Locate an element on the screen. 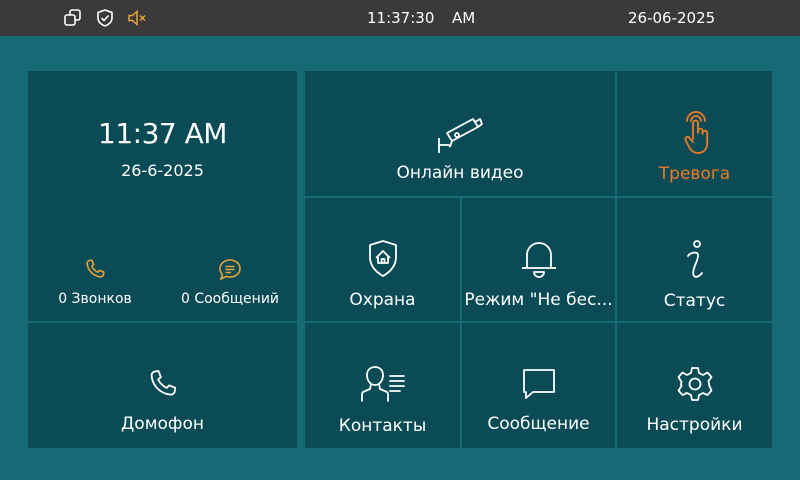 The image size is (800, 480). hand-touch-icon is located at coordinates (695, 132).